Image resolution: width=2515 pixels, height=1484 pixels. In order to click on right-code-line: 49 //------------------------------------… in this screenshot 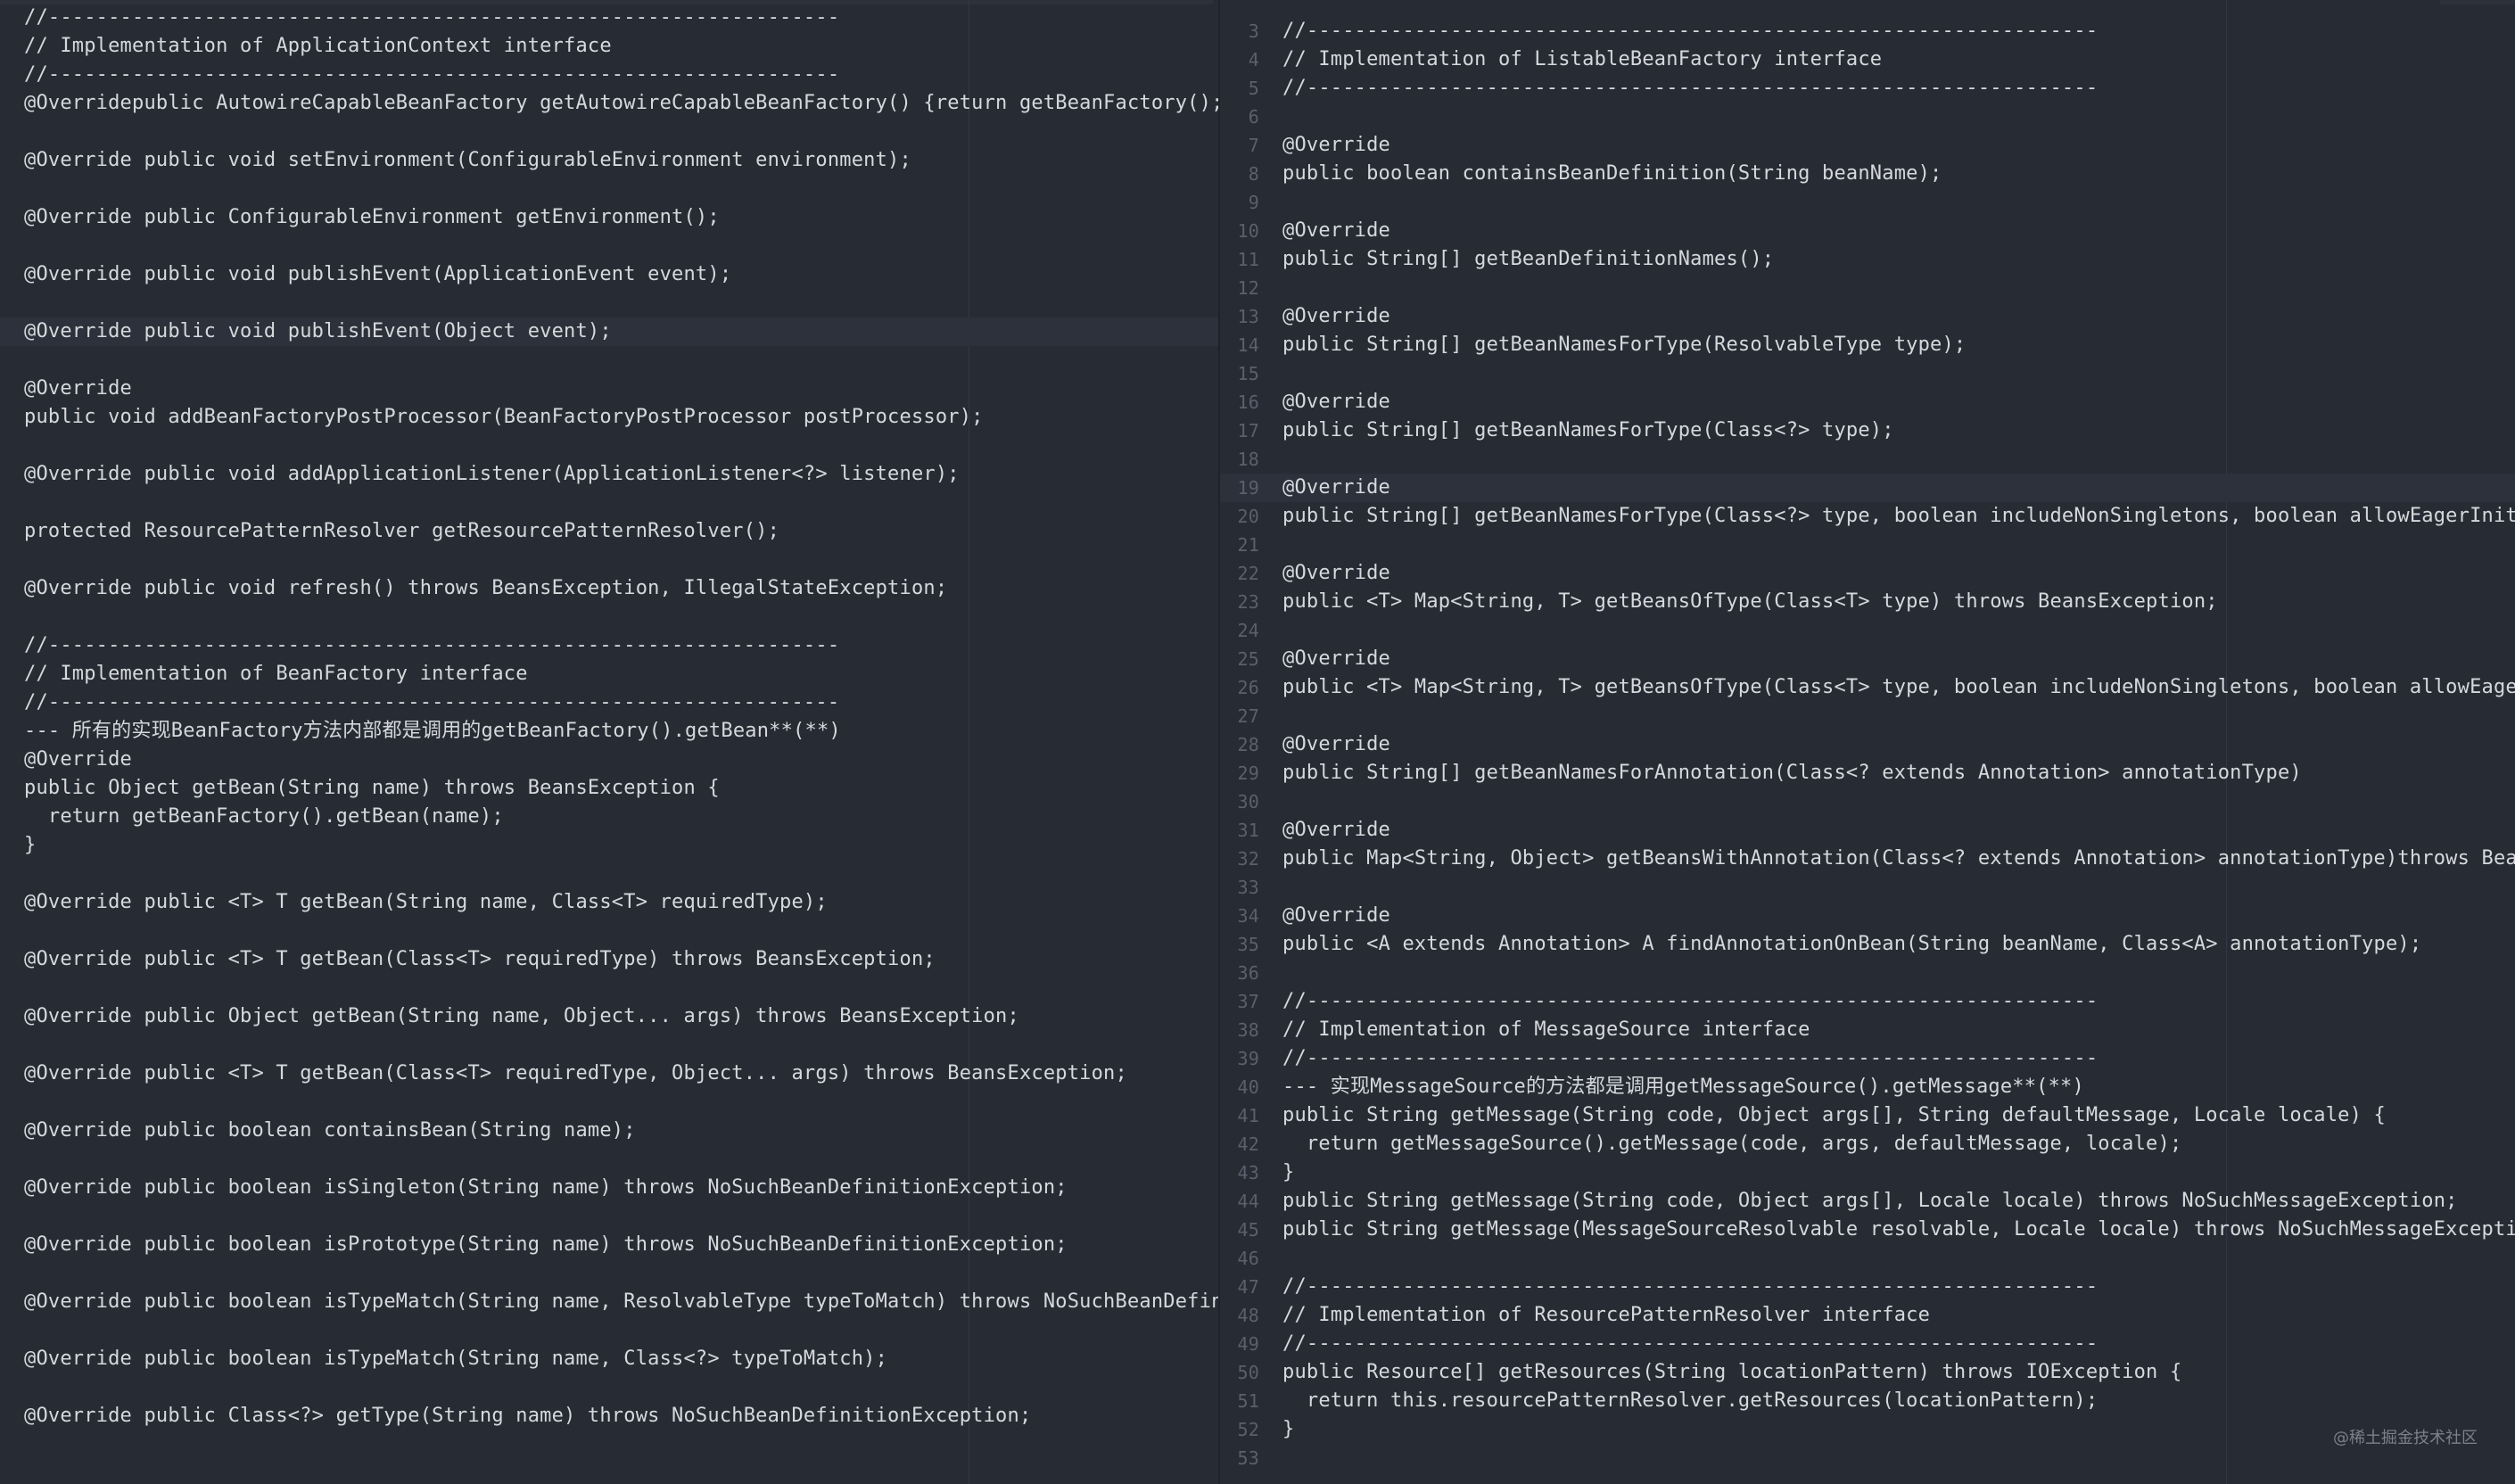, I will do `click(1868, 1344)`.